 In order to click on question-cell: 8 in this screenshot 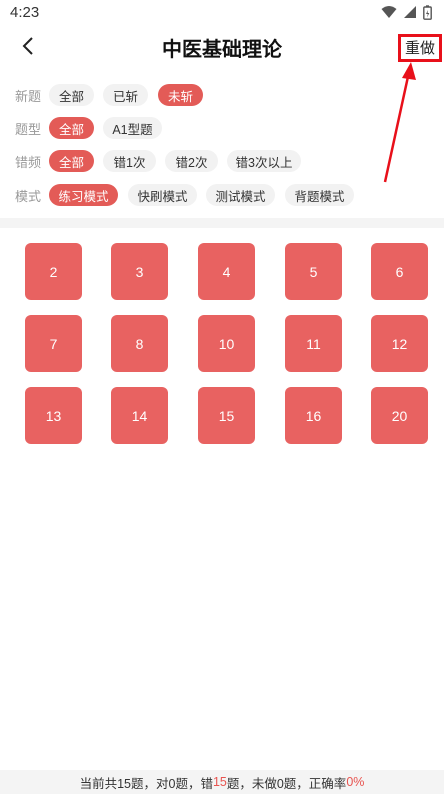, I will do `click(139, 343)`.